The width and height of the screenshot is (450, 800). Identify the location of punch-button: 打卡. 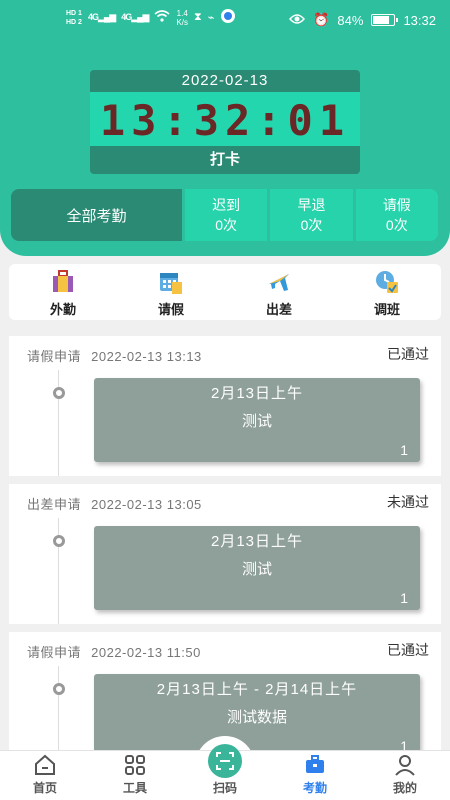
(225, 158).